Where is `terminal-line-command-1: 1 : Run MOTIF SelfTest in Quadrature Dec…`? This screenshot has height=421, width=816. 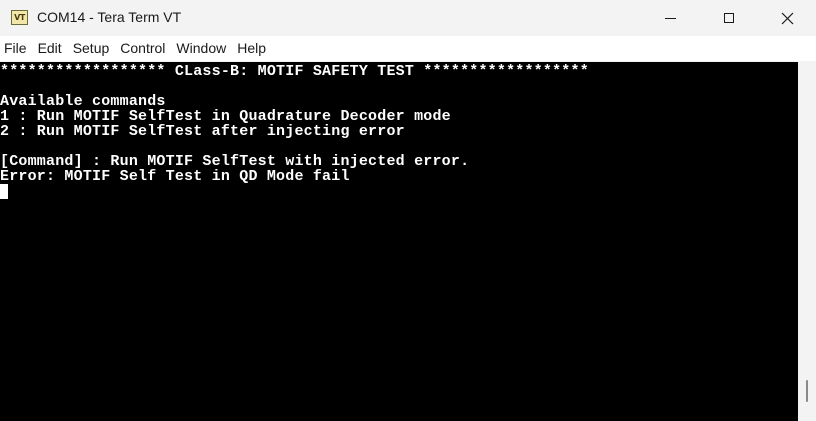 terminal-line-command-1: 1 : Run MOTIF SelfTest in Quadrature Dec… is located at coordinates (225, 116).